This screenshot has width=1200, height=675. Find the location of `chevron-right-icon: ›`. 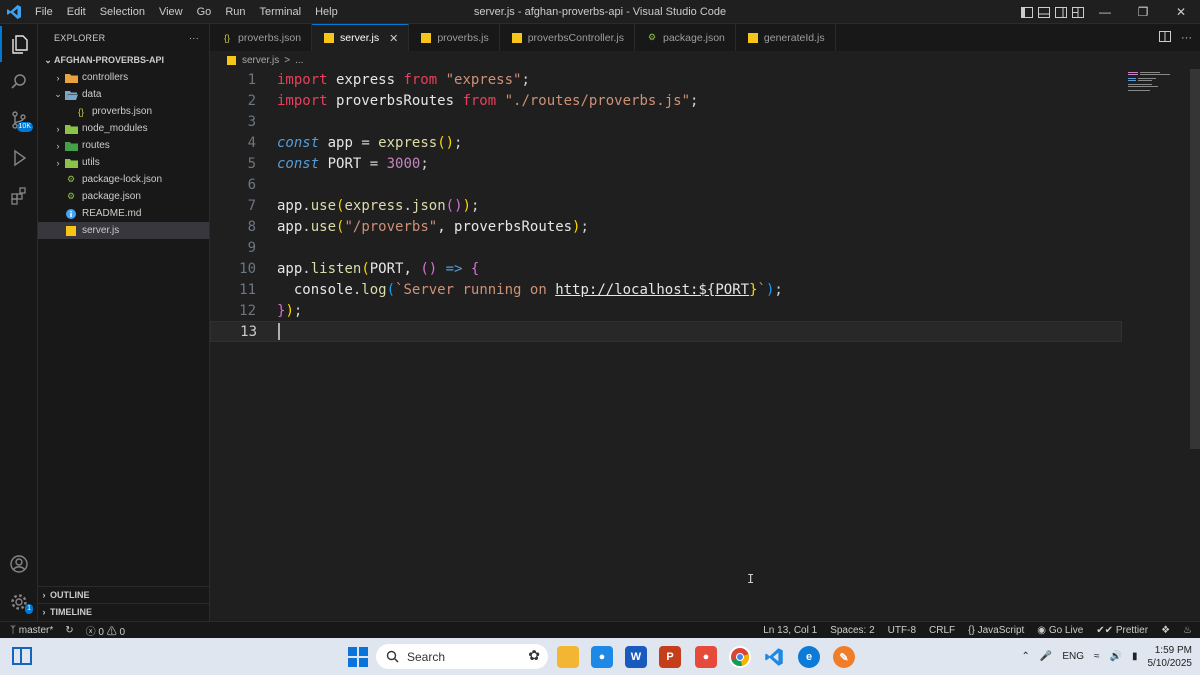

chevron-right-icon: › is located at coordinates (58, 162).